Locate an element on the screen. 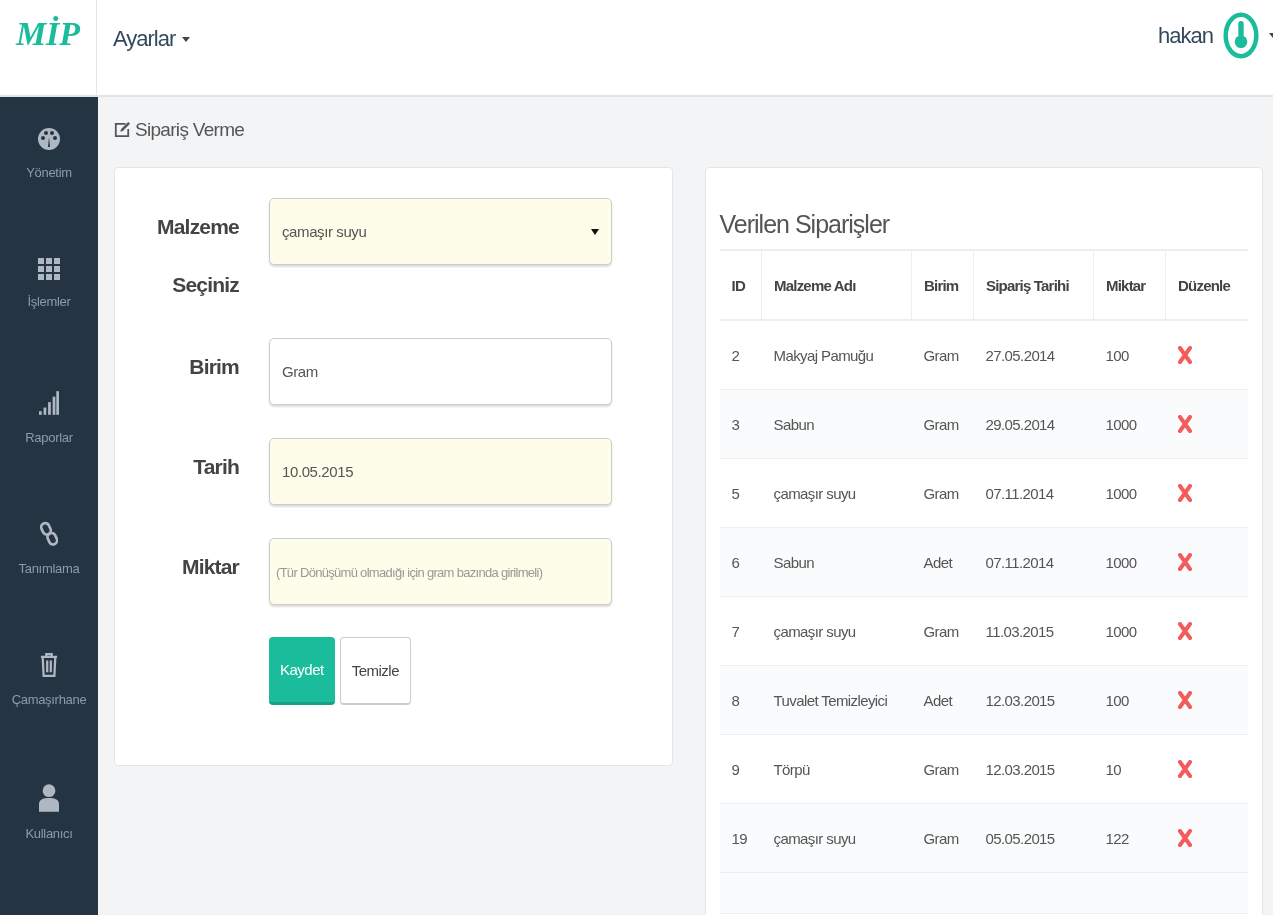 The image size is (1273, 915). save-button: Kaydet is located at coordinates (302, 671).